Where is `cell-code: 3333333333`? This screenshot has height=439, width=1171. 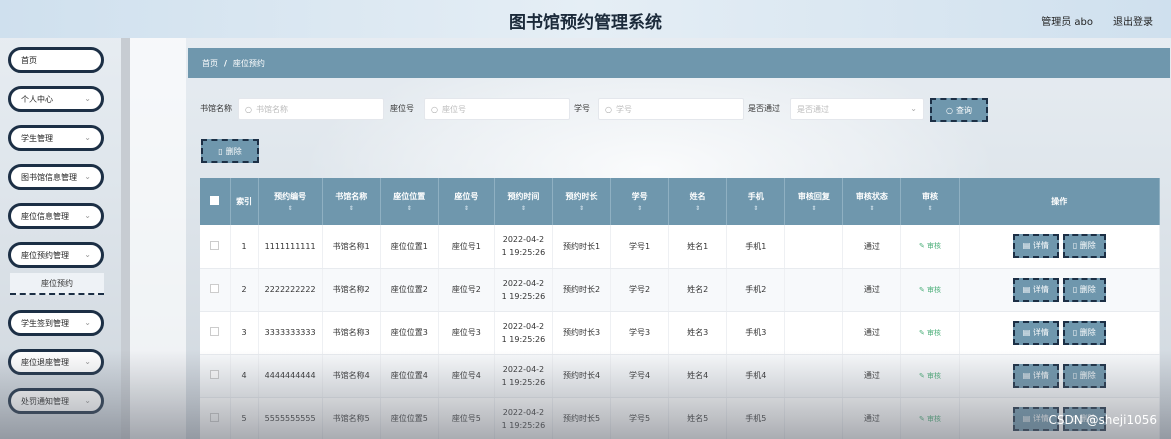 cell-code: 3333333333 is located at coordinates (290, 333).